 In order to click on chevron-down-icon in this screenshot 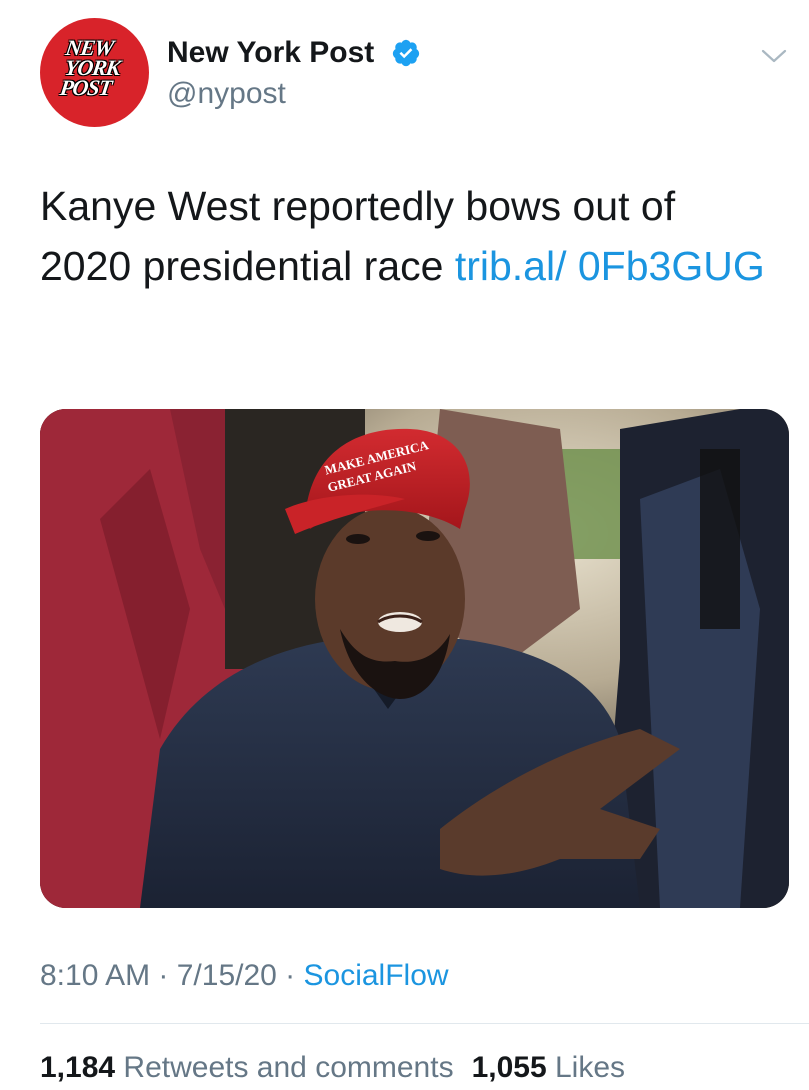, I will do `click(774, 56)`.